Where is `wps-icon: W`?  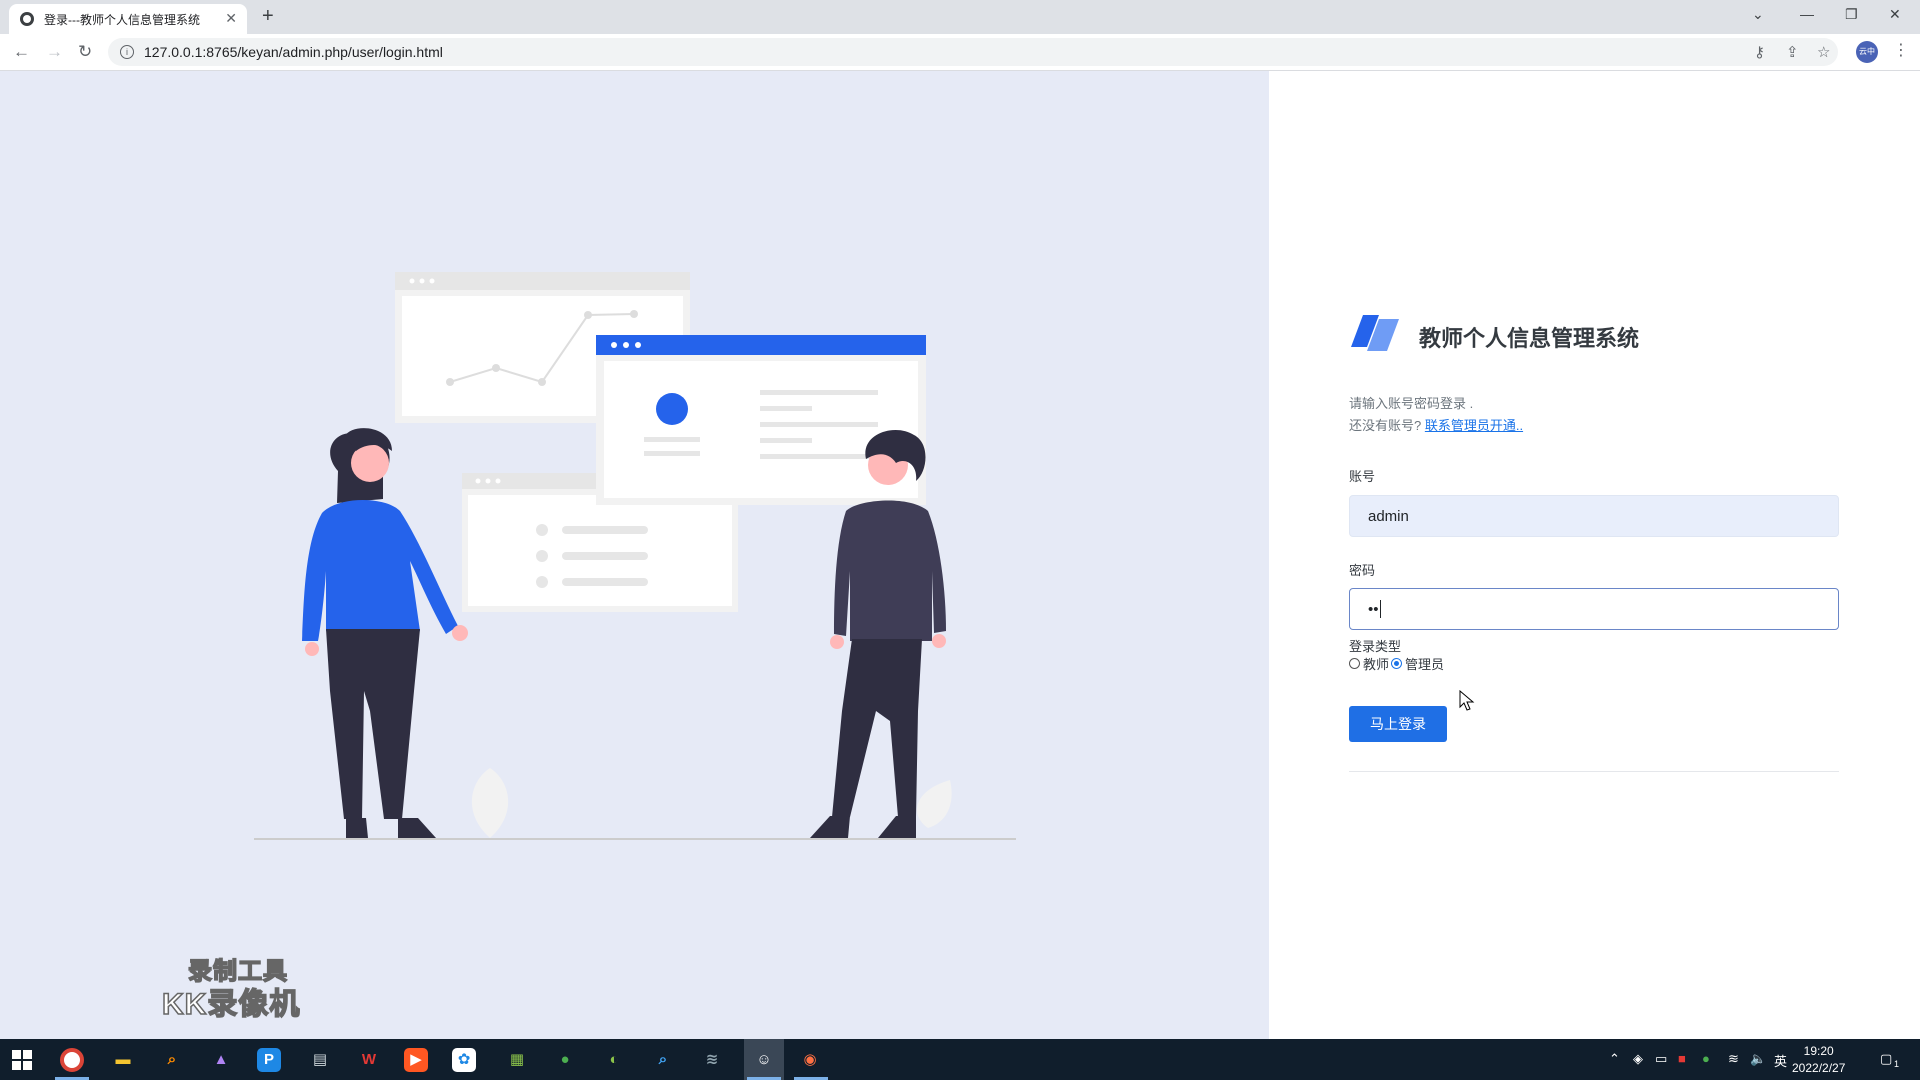 wps-icon: W is located at coordinates (369, 1060).